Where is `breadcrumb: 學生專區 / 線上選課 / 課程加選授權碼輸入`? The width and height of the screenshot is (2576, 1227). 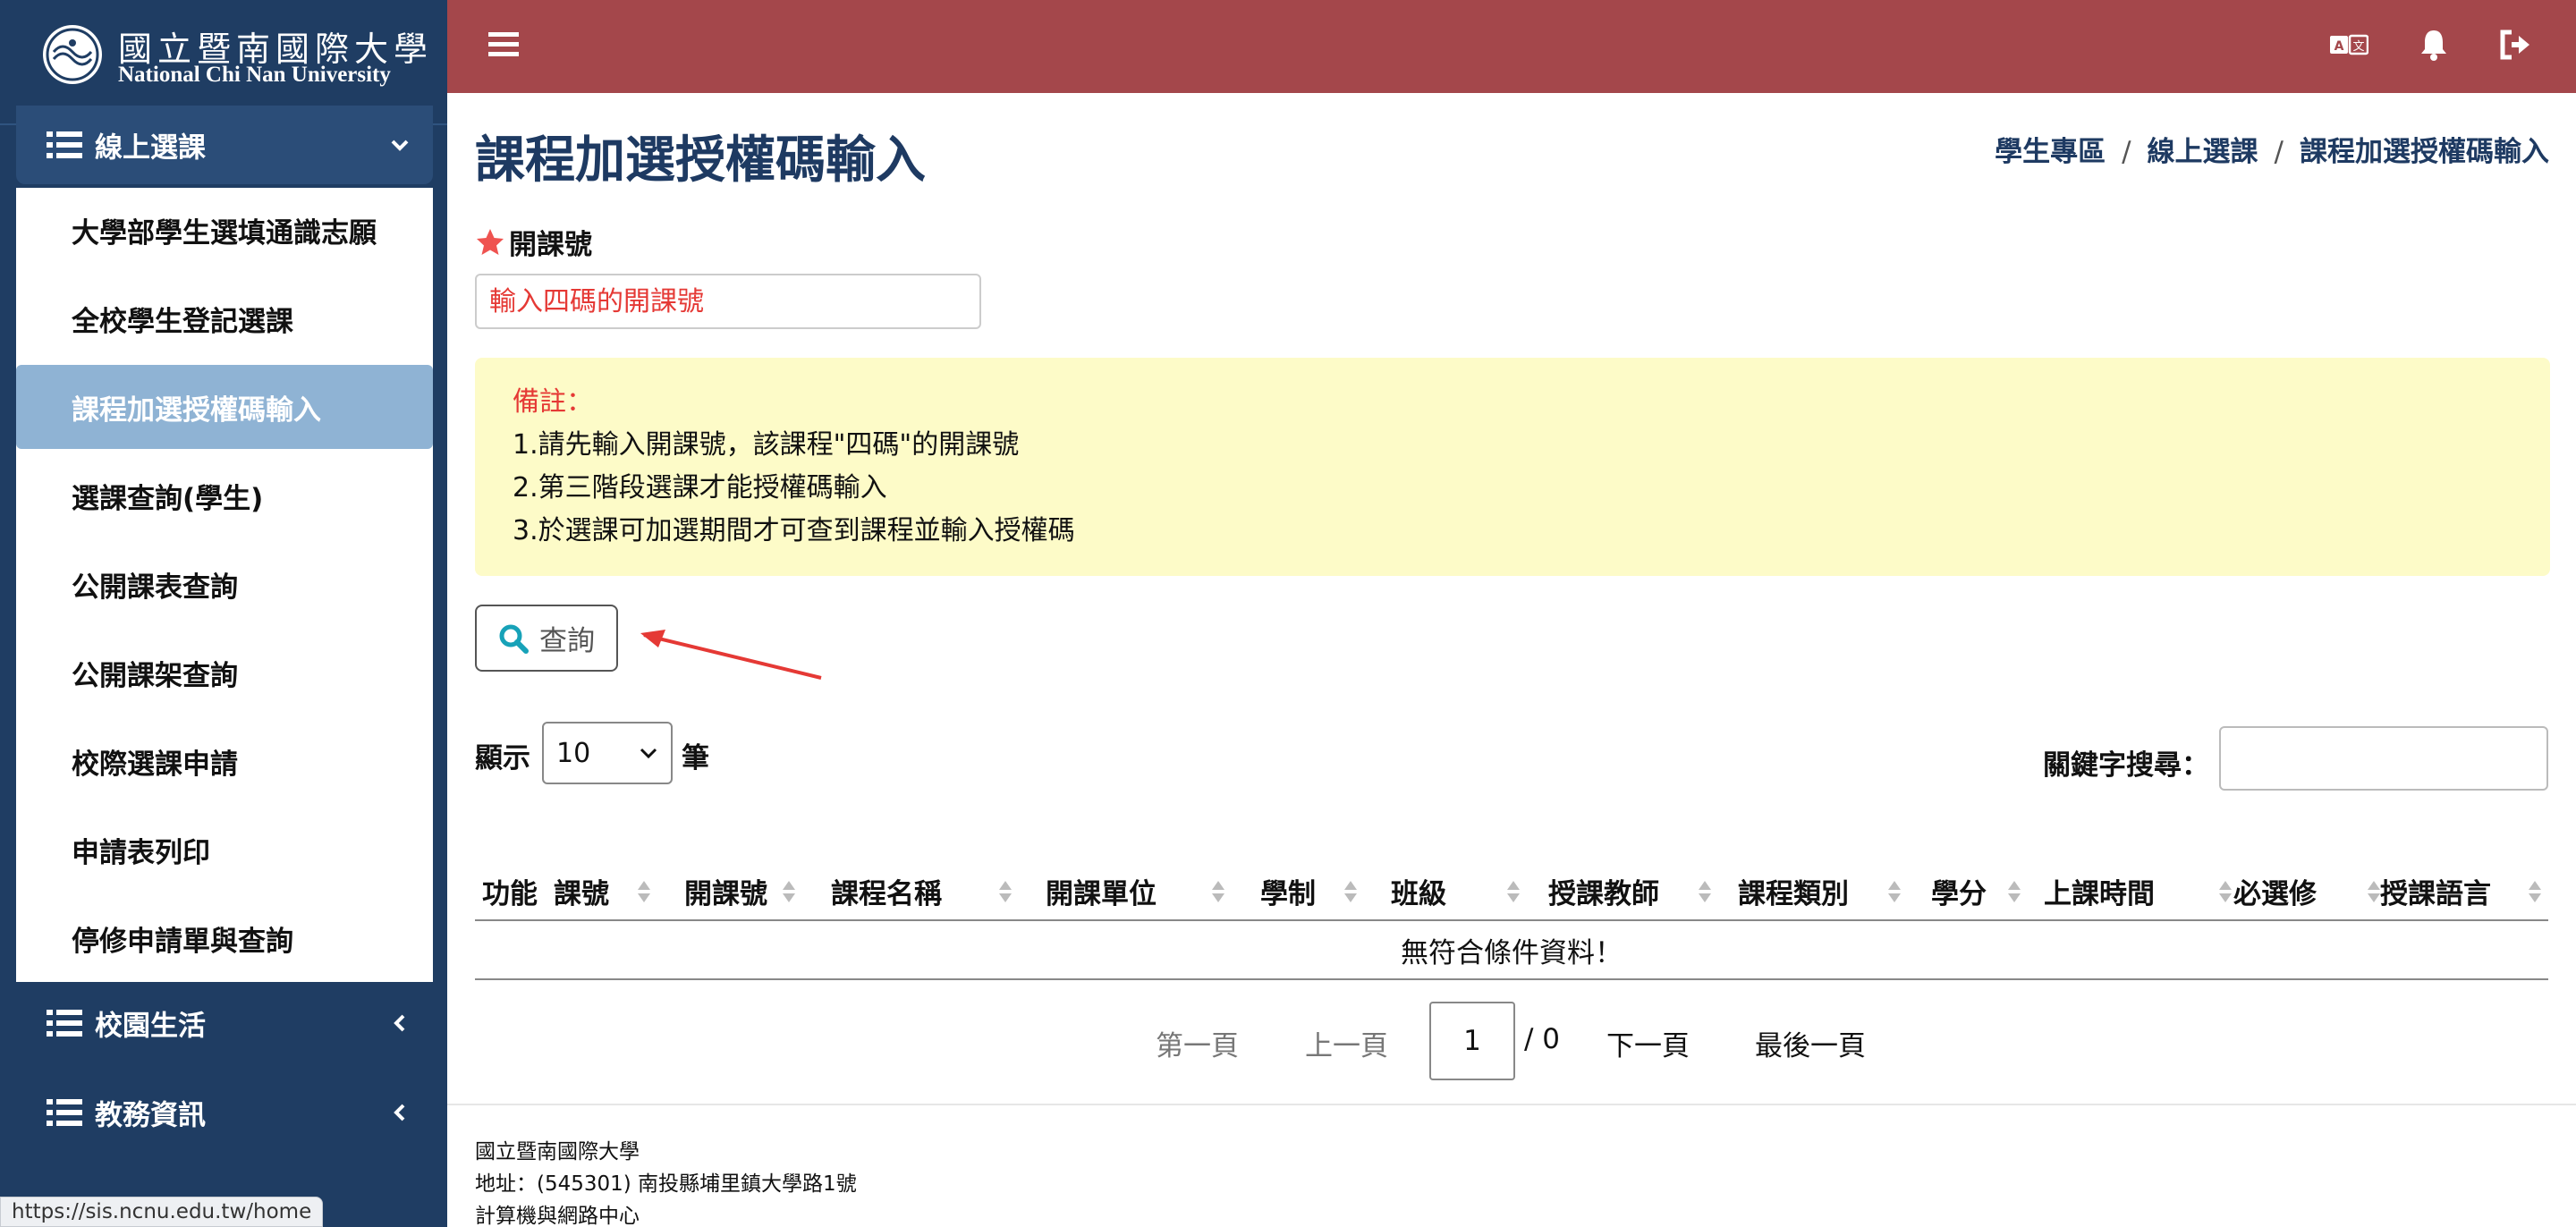 breadcrumb: 學生專區 / 線上選課 / 課程加選授權碼輸入 is located at coordinates (2272, 149).